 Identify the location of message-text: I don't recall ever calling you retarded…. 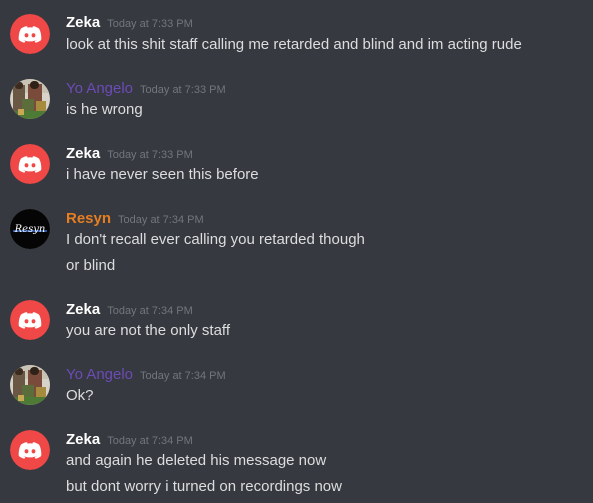
(215, 239).